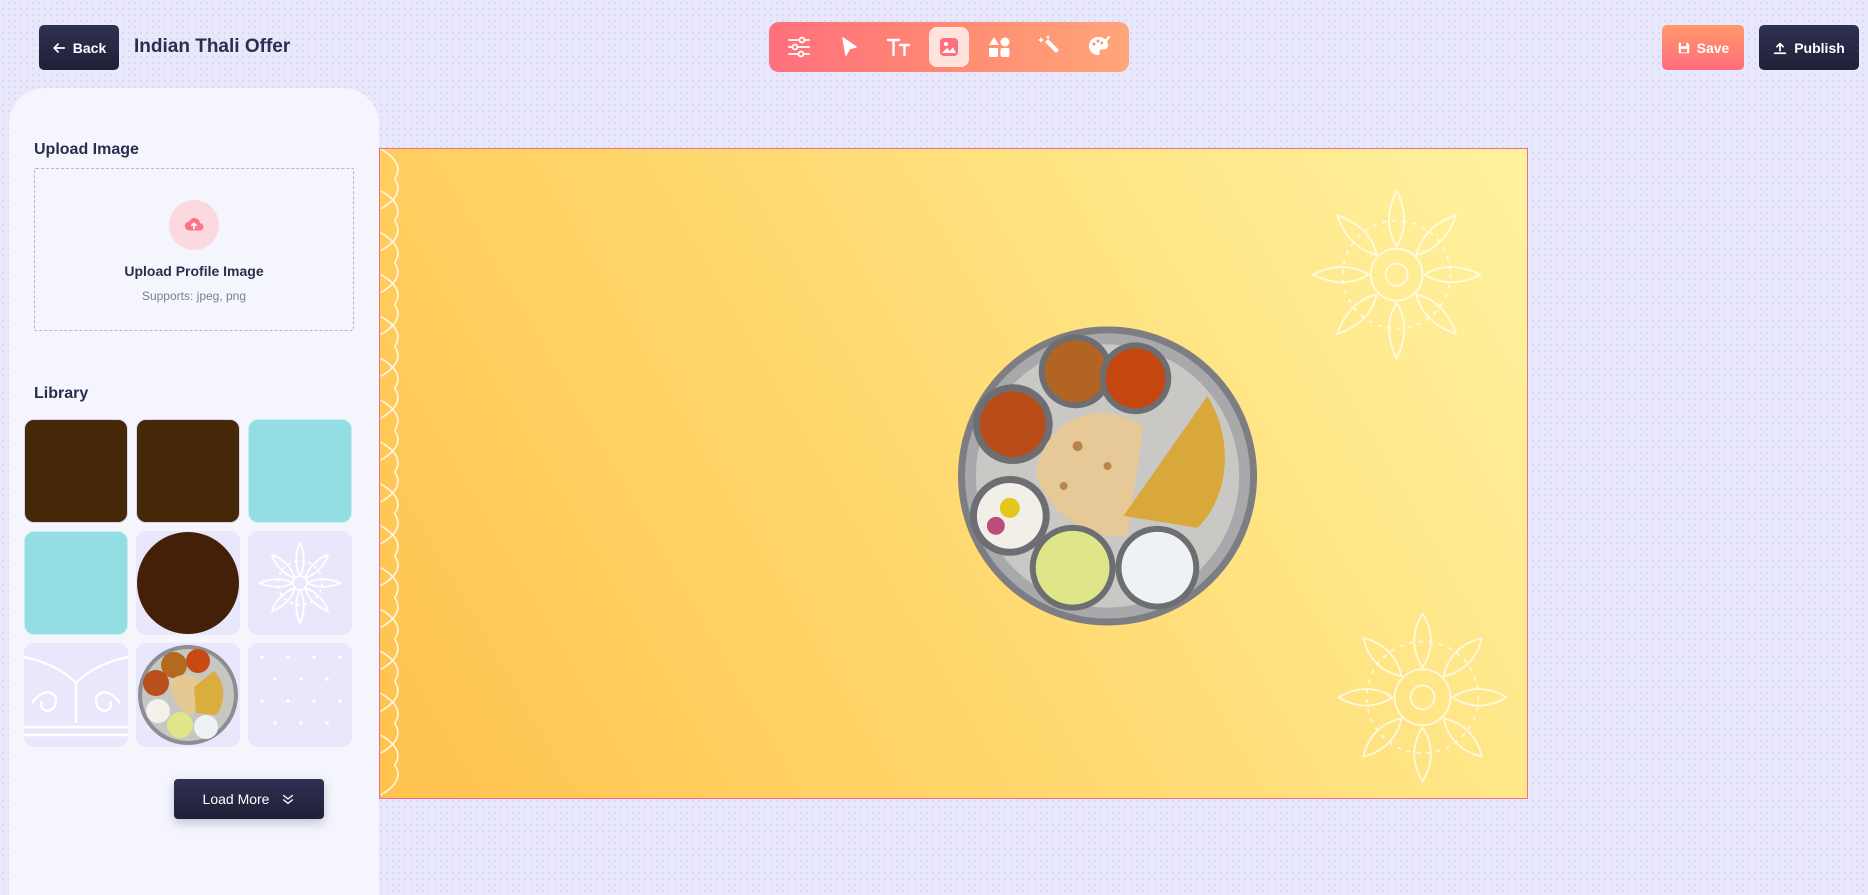 Image resolution: width=1868 pixels, height=895 pixels. I want to click on paisley-border, so click(76, 696).